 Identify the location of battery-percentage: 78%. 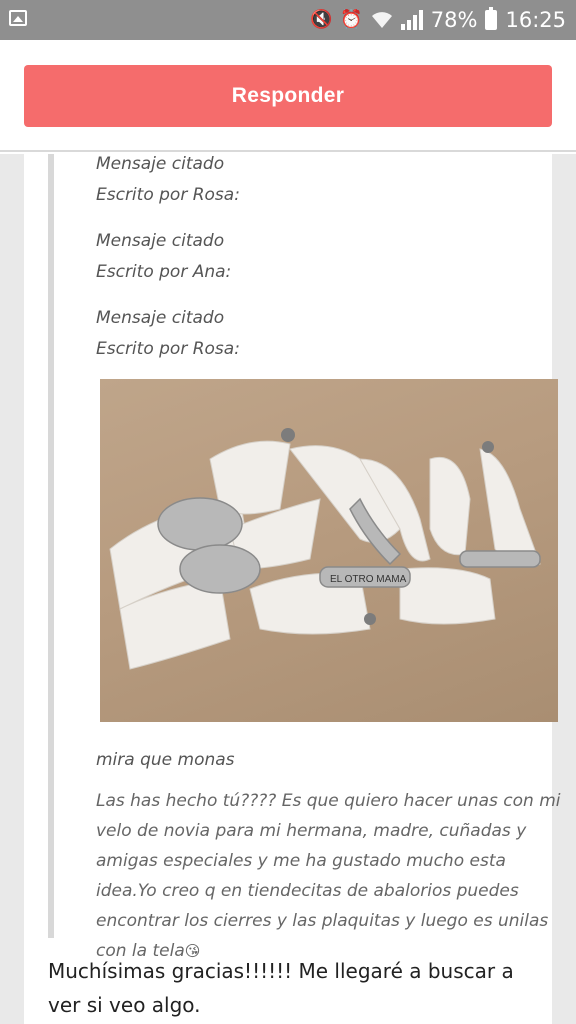
(454, 20).